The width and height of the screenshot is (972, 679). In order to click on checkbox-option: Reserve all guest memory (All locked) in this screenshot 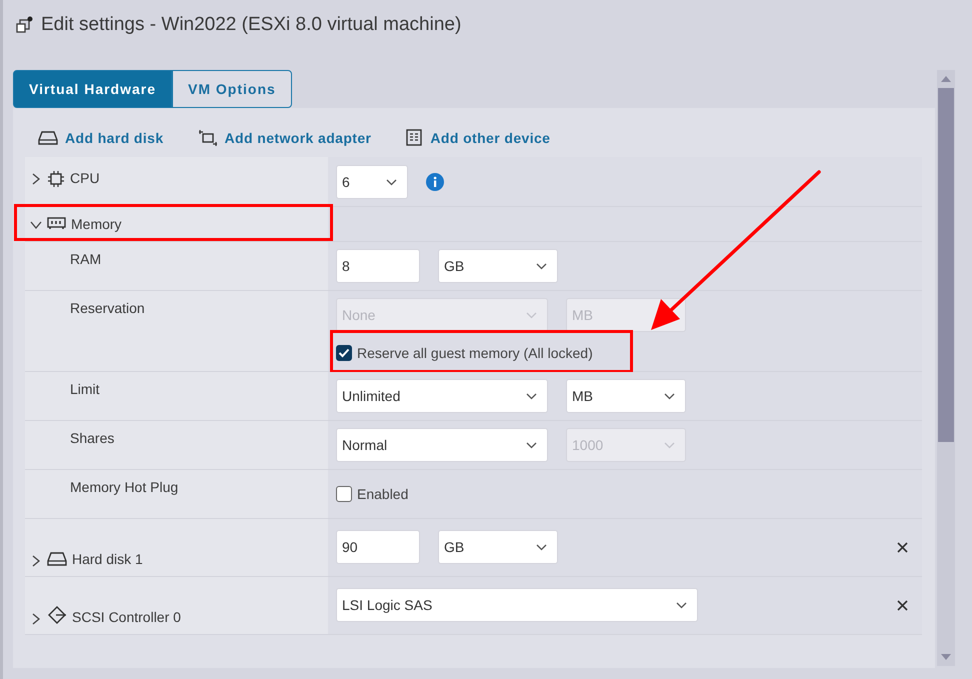, I will do `click(464, 353)`.